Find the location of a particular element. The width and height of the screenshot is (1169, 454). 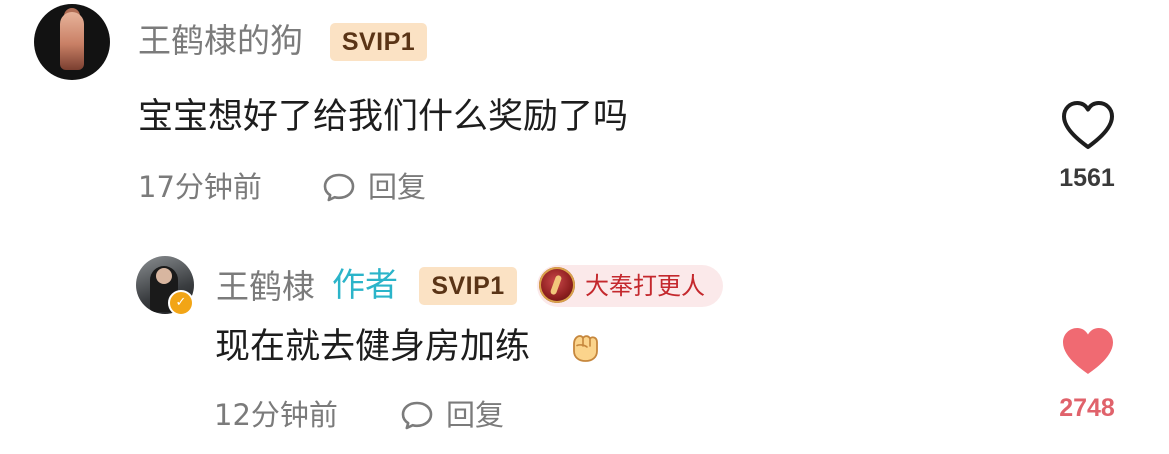

comment-timestamp: 17分钟前 is located at coordinates (200, 187).